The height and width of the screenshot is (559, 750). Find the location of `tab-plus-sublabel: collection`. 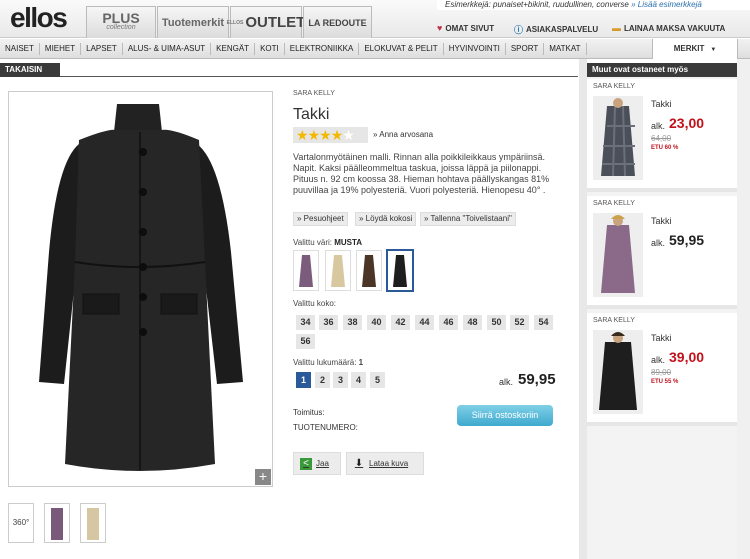

tab-plus-sublabel: collection is located at coordinates (121, 27).